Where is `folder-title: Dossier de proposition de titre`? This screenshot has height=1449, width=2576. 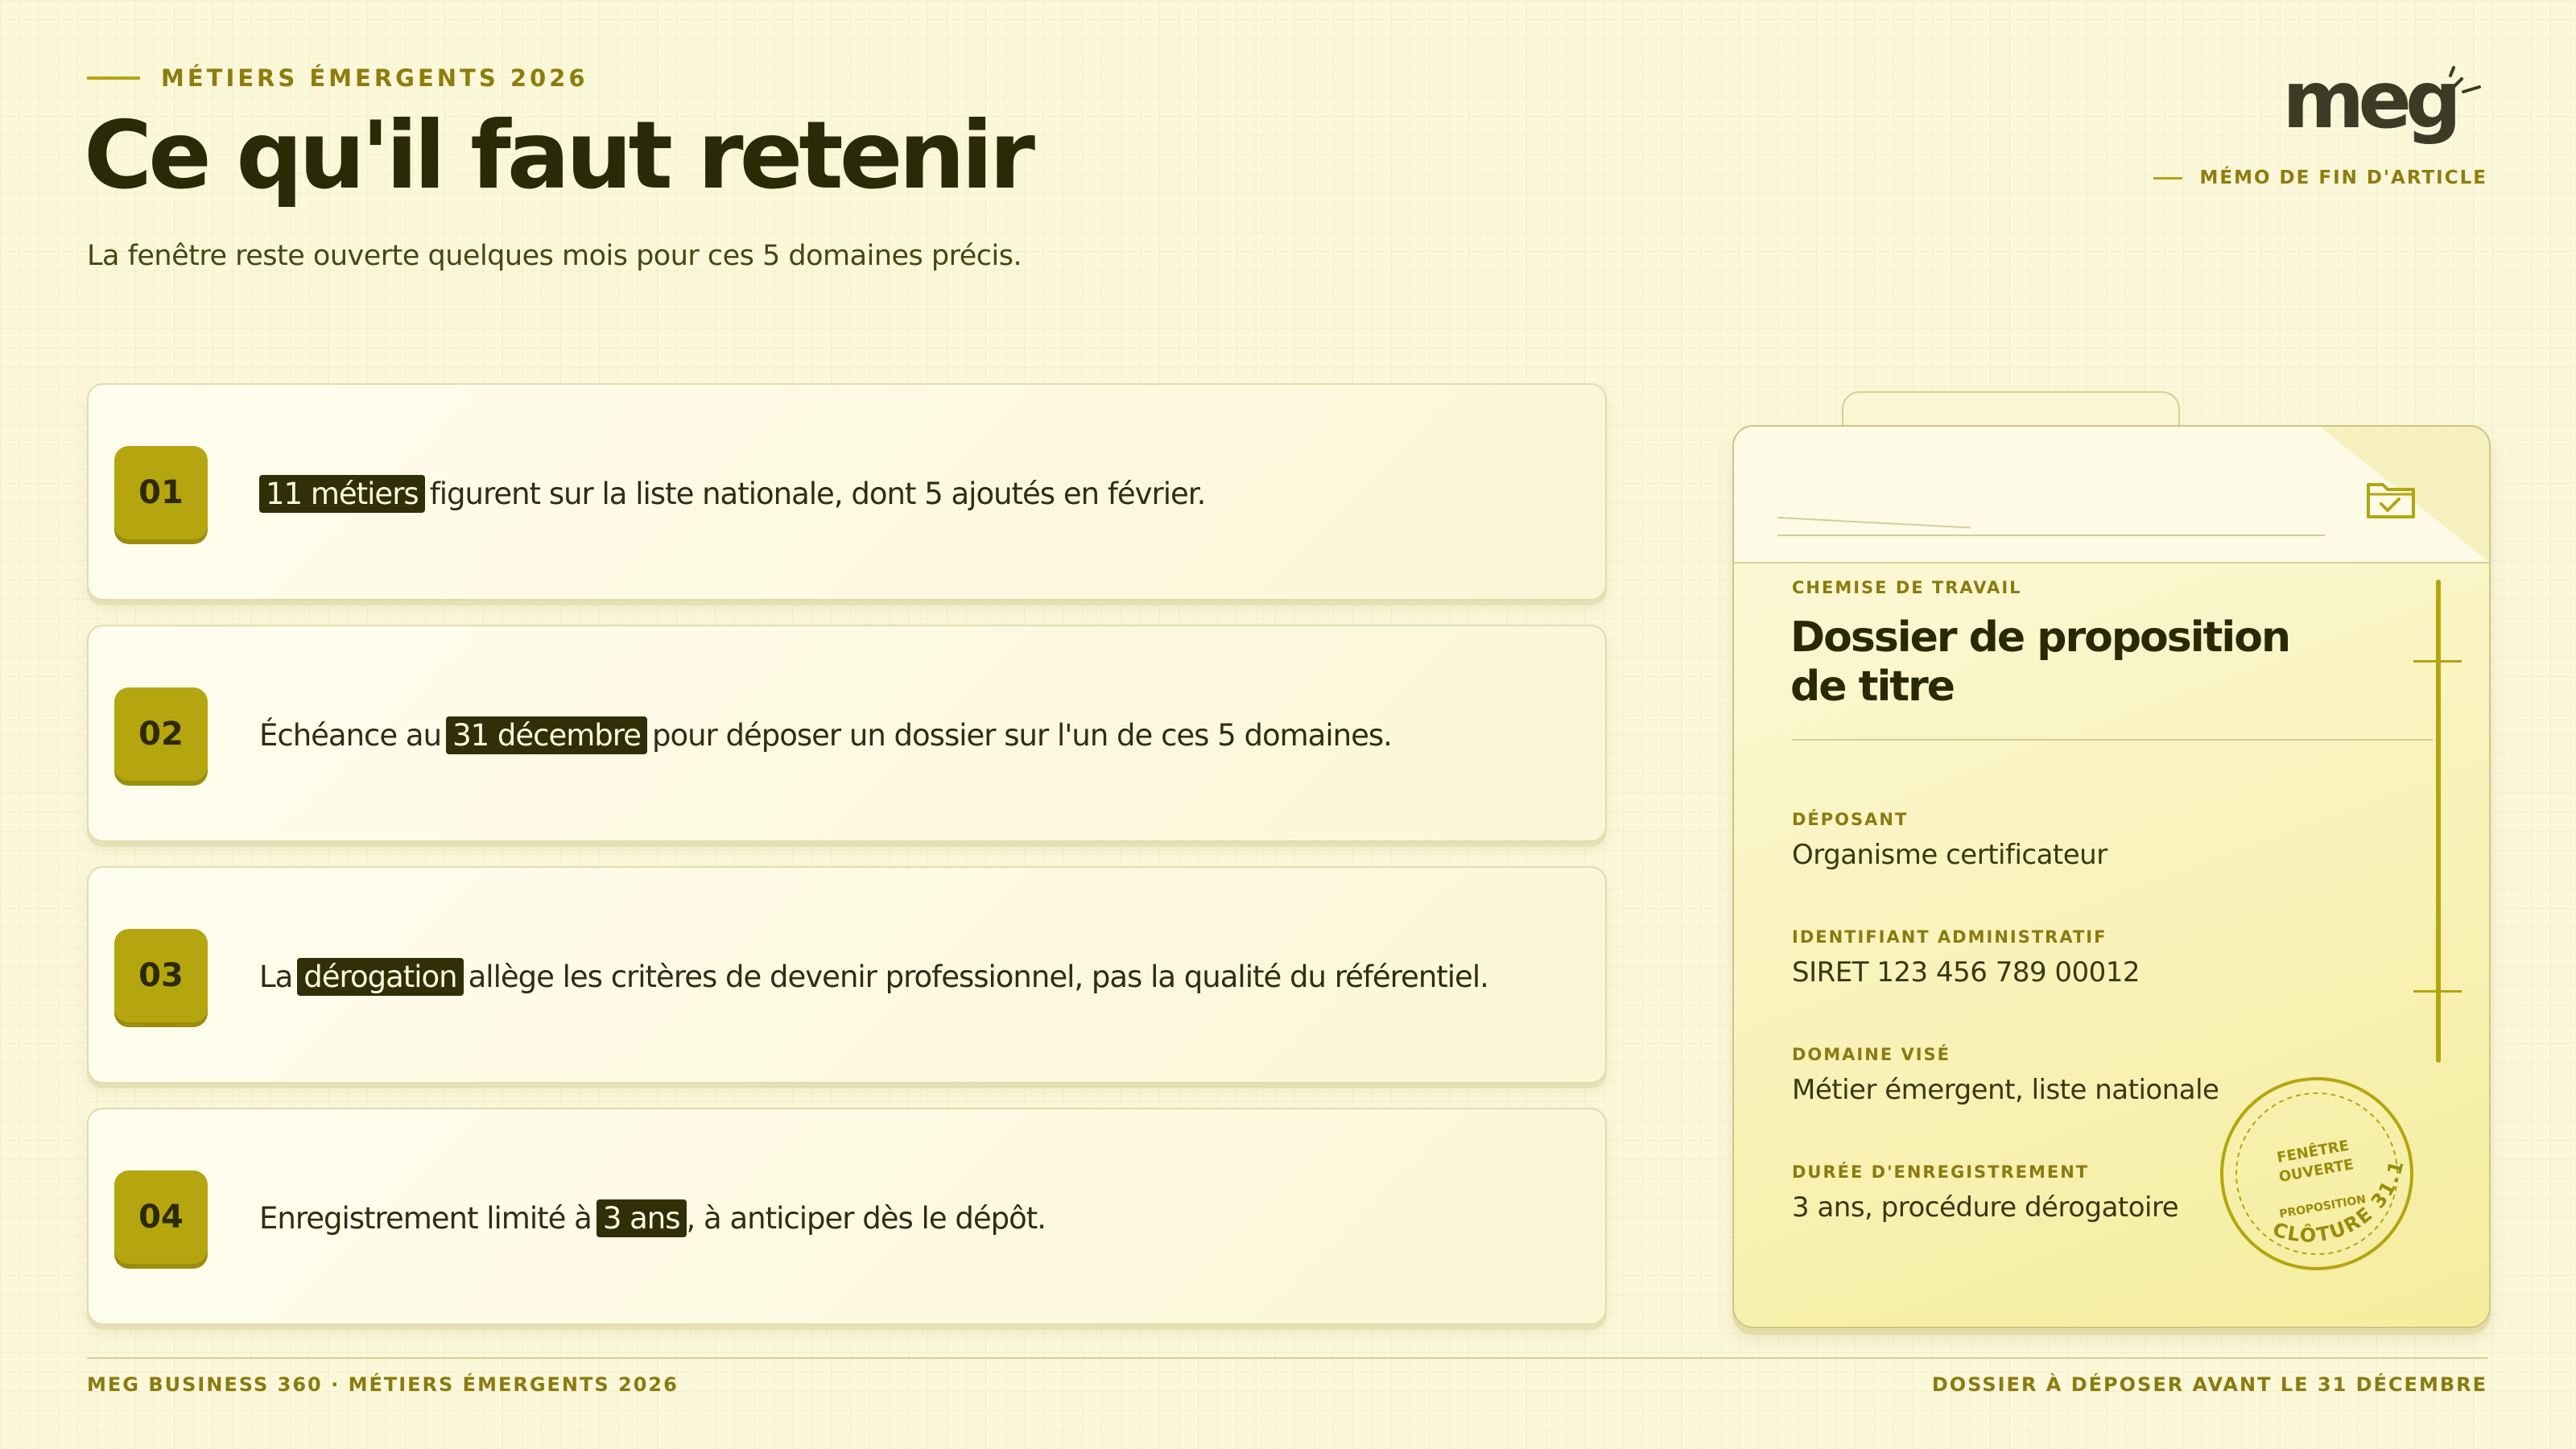 folder-title: Dossier de proposition de titre is located at coordinates (2040, 662).